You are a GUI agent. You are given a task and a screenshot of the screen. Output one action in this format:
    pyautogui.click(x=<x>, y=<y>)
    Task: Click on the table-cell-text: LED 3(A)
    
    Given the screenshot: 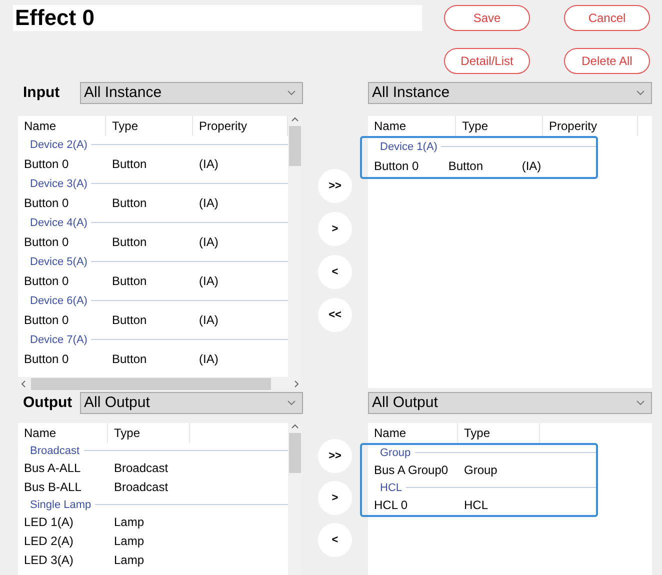 What is the action you would take?
    pyautogui.click(x=48, y=560)
    